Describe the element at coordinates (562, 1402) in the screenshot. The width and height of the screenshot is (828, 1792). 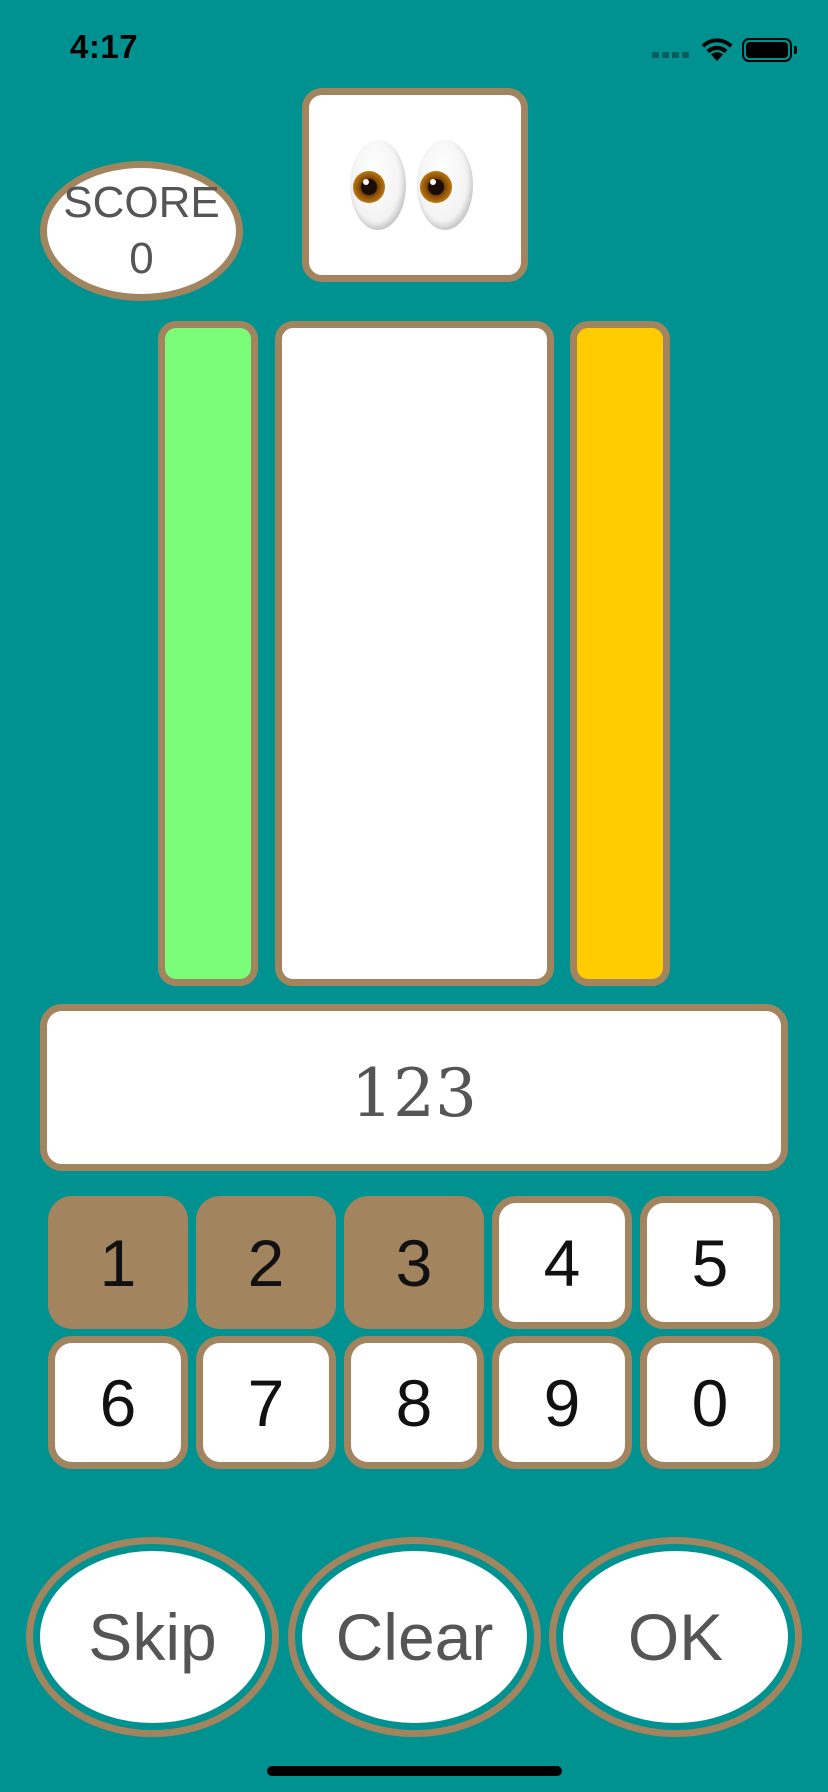
I see `key-9: 9` at that location.